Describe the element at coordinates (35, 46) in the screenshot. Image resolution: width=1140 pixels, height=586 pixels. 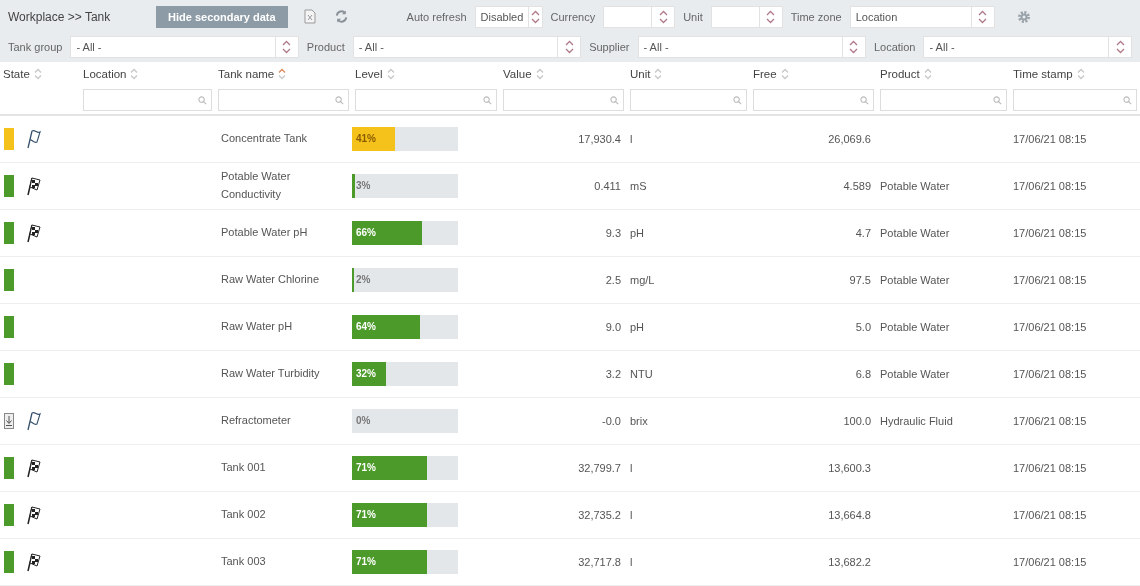
I see `filter-label: Tank group` at that location.